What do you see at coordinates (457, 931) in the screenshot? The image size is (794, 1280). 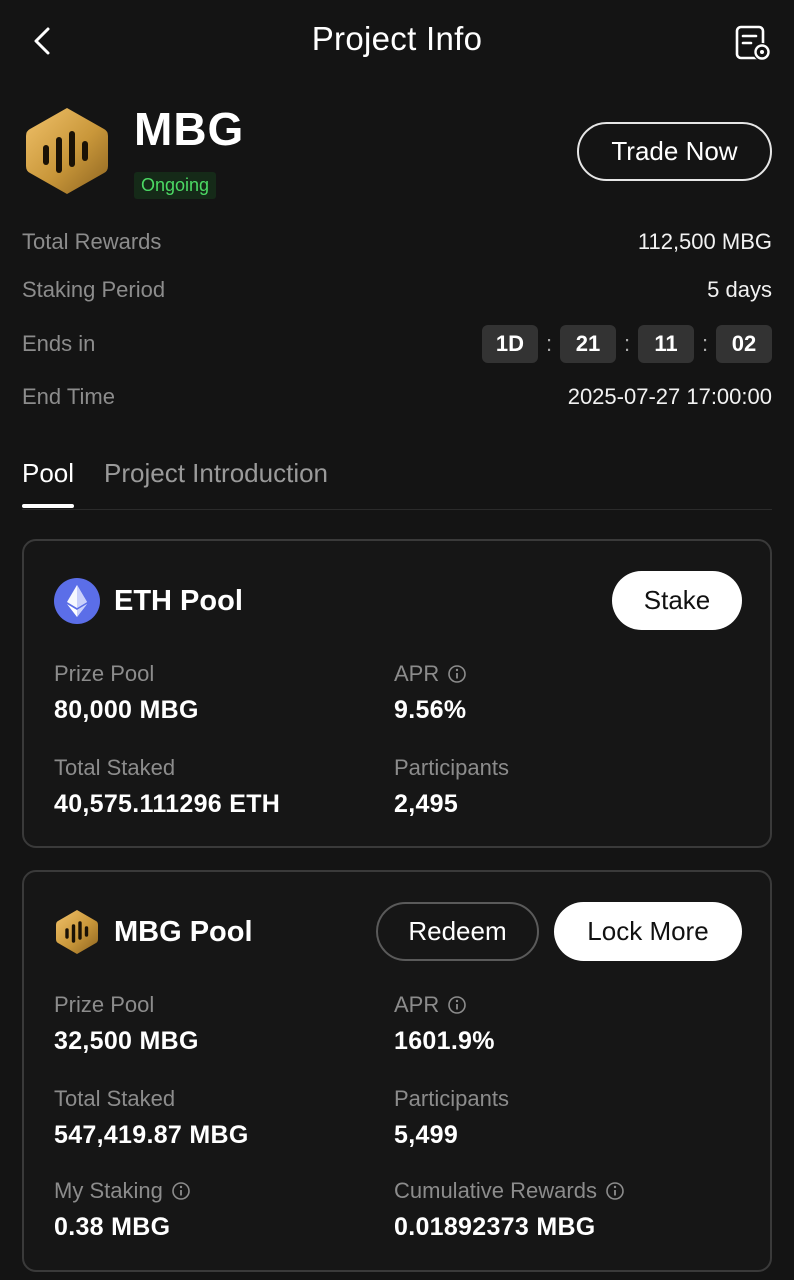 I see `redeem-button: Redeem` at bounding box center [457, 931].